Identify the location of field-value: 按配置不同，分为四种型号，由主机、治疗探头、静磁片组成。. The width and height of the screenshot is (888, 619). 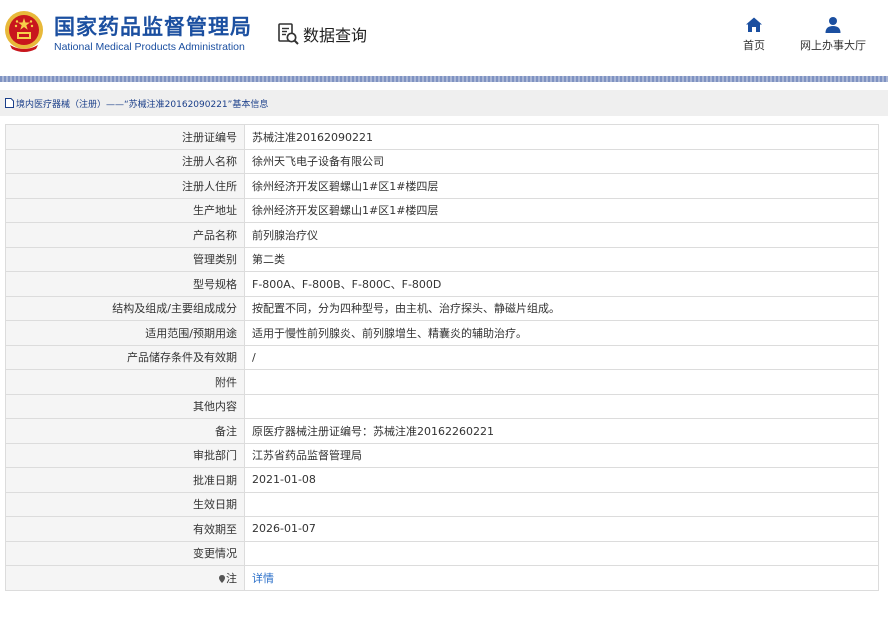
(406, 309).